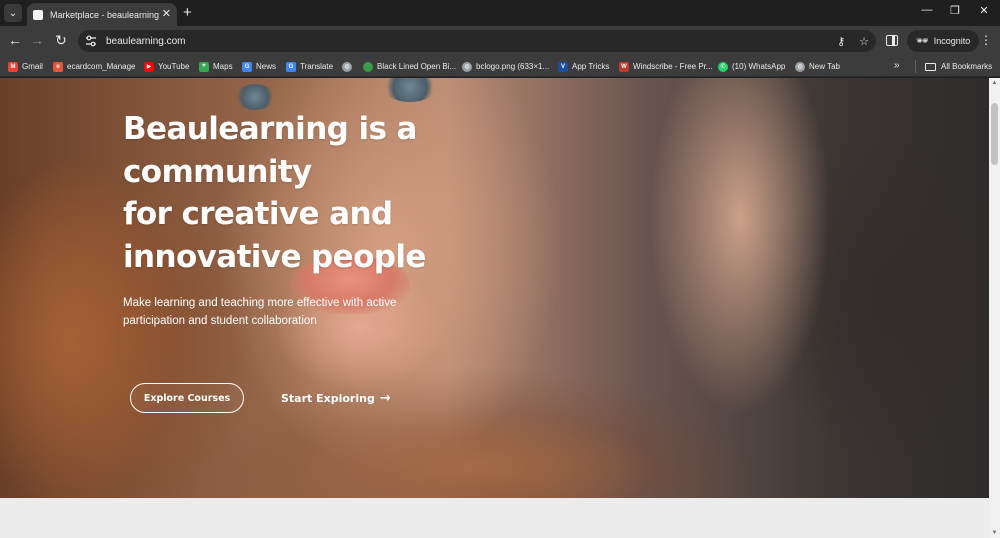 The height and width of the screenshot is (538, 1000). Describe the element at coordinates (166, 14) in the screenshot. I see `tab-close-icon: ✕` at that location.